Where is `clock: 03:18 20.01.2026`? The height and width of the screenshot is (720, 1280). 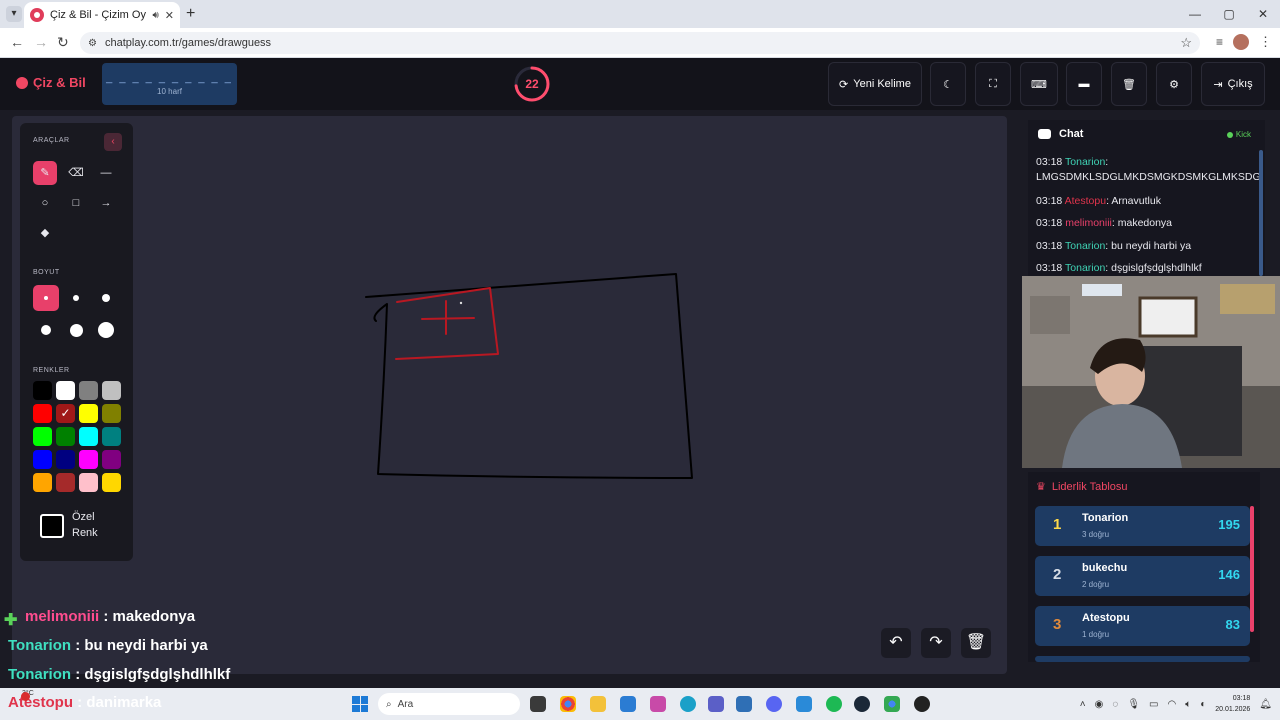
clock: 03:18 20.01.2026 is located at coordinates (1232, 704).